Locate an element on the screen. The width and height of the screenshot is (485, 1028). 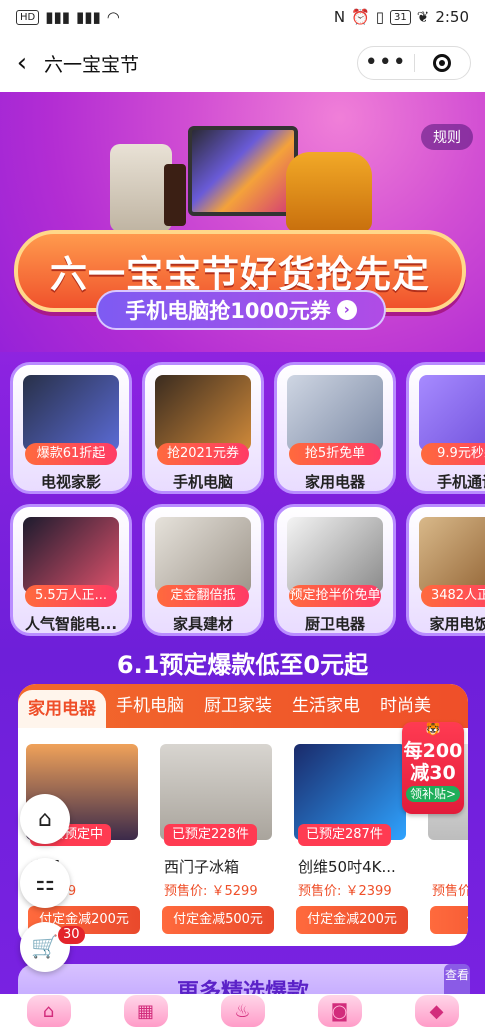
leaf-icon: ❦ is located at coordinates (423, 17).